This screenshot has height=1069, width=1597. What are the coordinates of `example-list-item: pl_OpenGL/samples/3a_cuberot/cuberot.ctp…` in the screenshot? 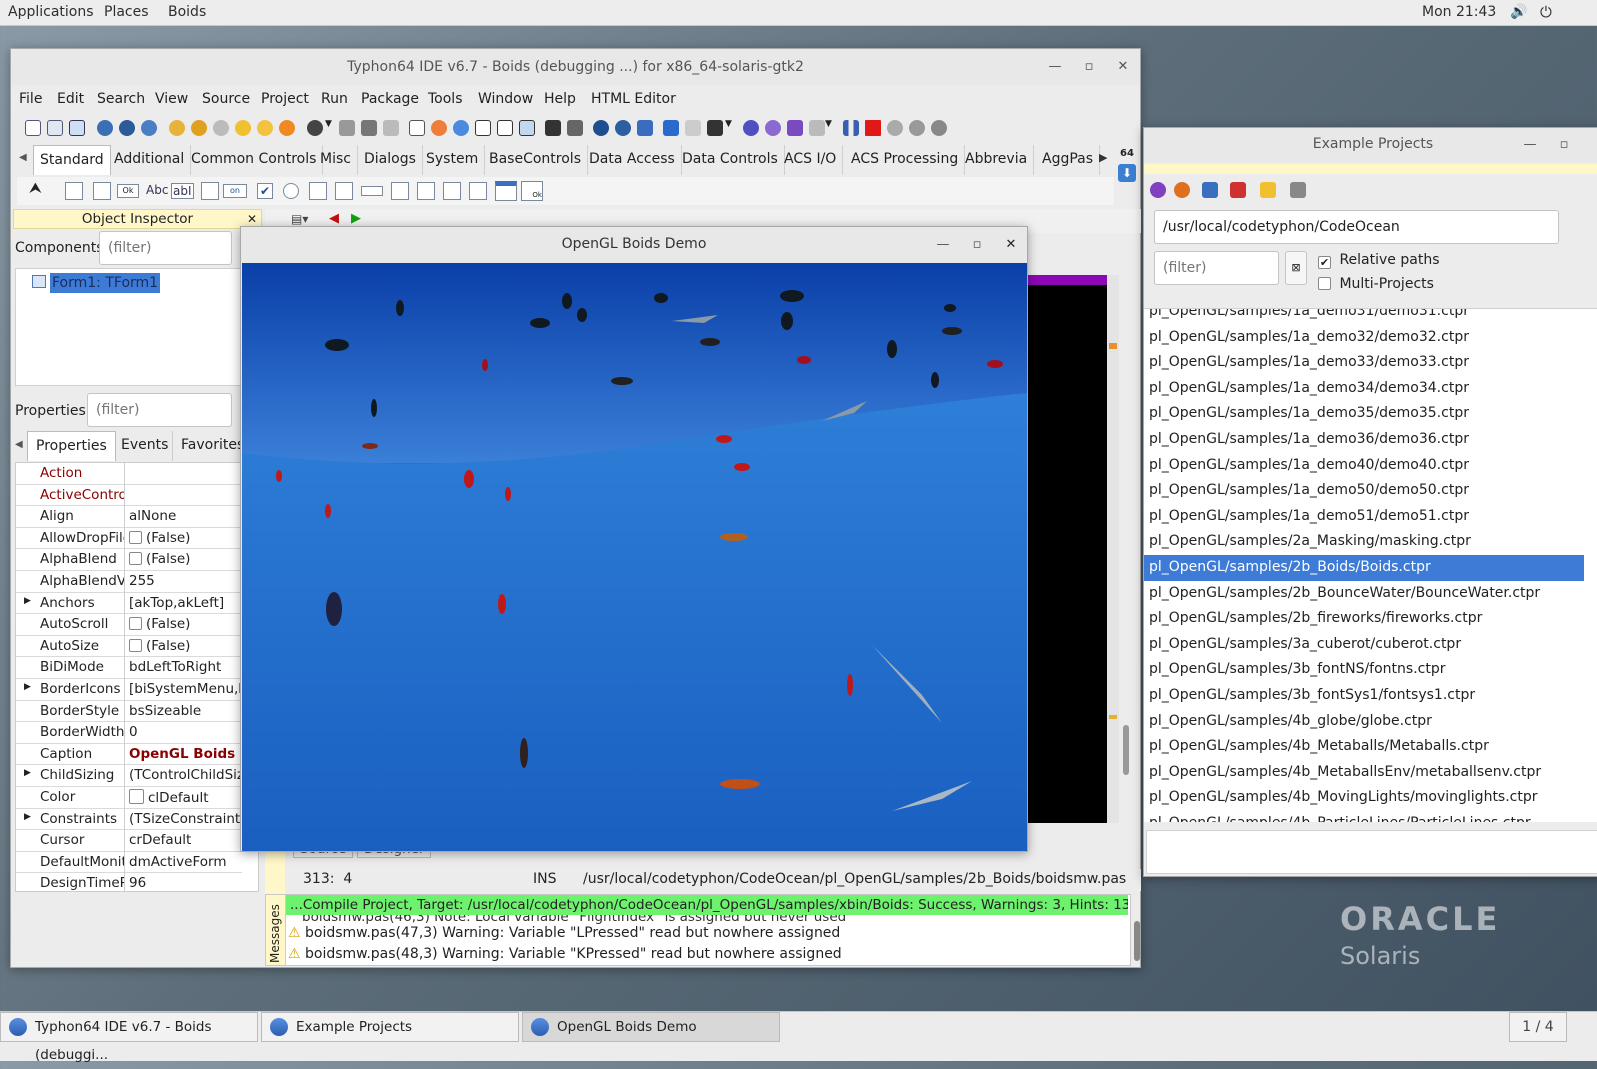 It's located at (1364, 645).